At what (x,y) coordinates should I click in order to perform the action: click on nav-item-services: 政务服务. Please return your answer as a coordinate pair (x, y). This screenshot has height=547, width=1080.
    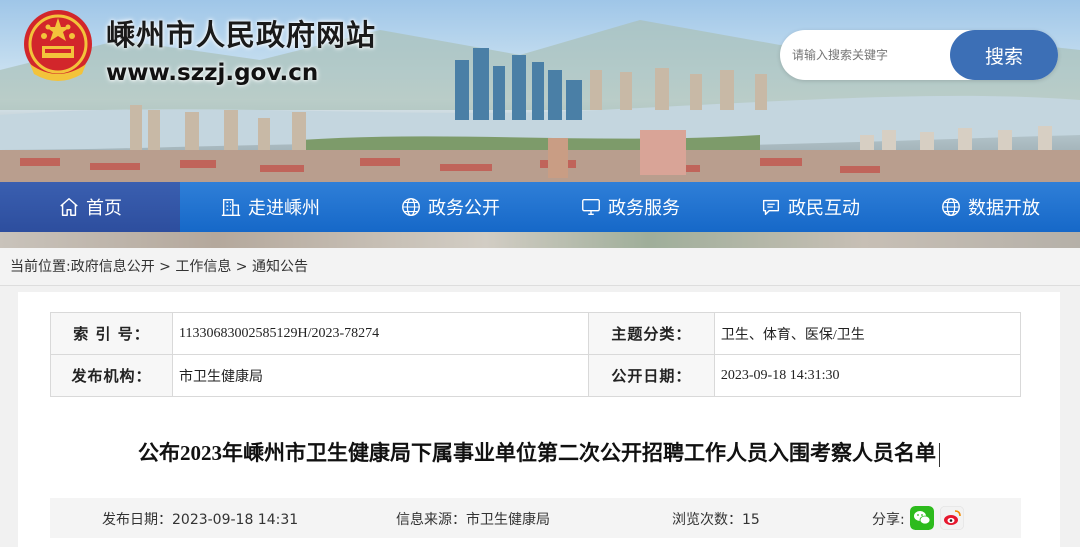
    Looking at the image, I should click on (630, 207).